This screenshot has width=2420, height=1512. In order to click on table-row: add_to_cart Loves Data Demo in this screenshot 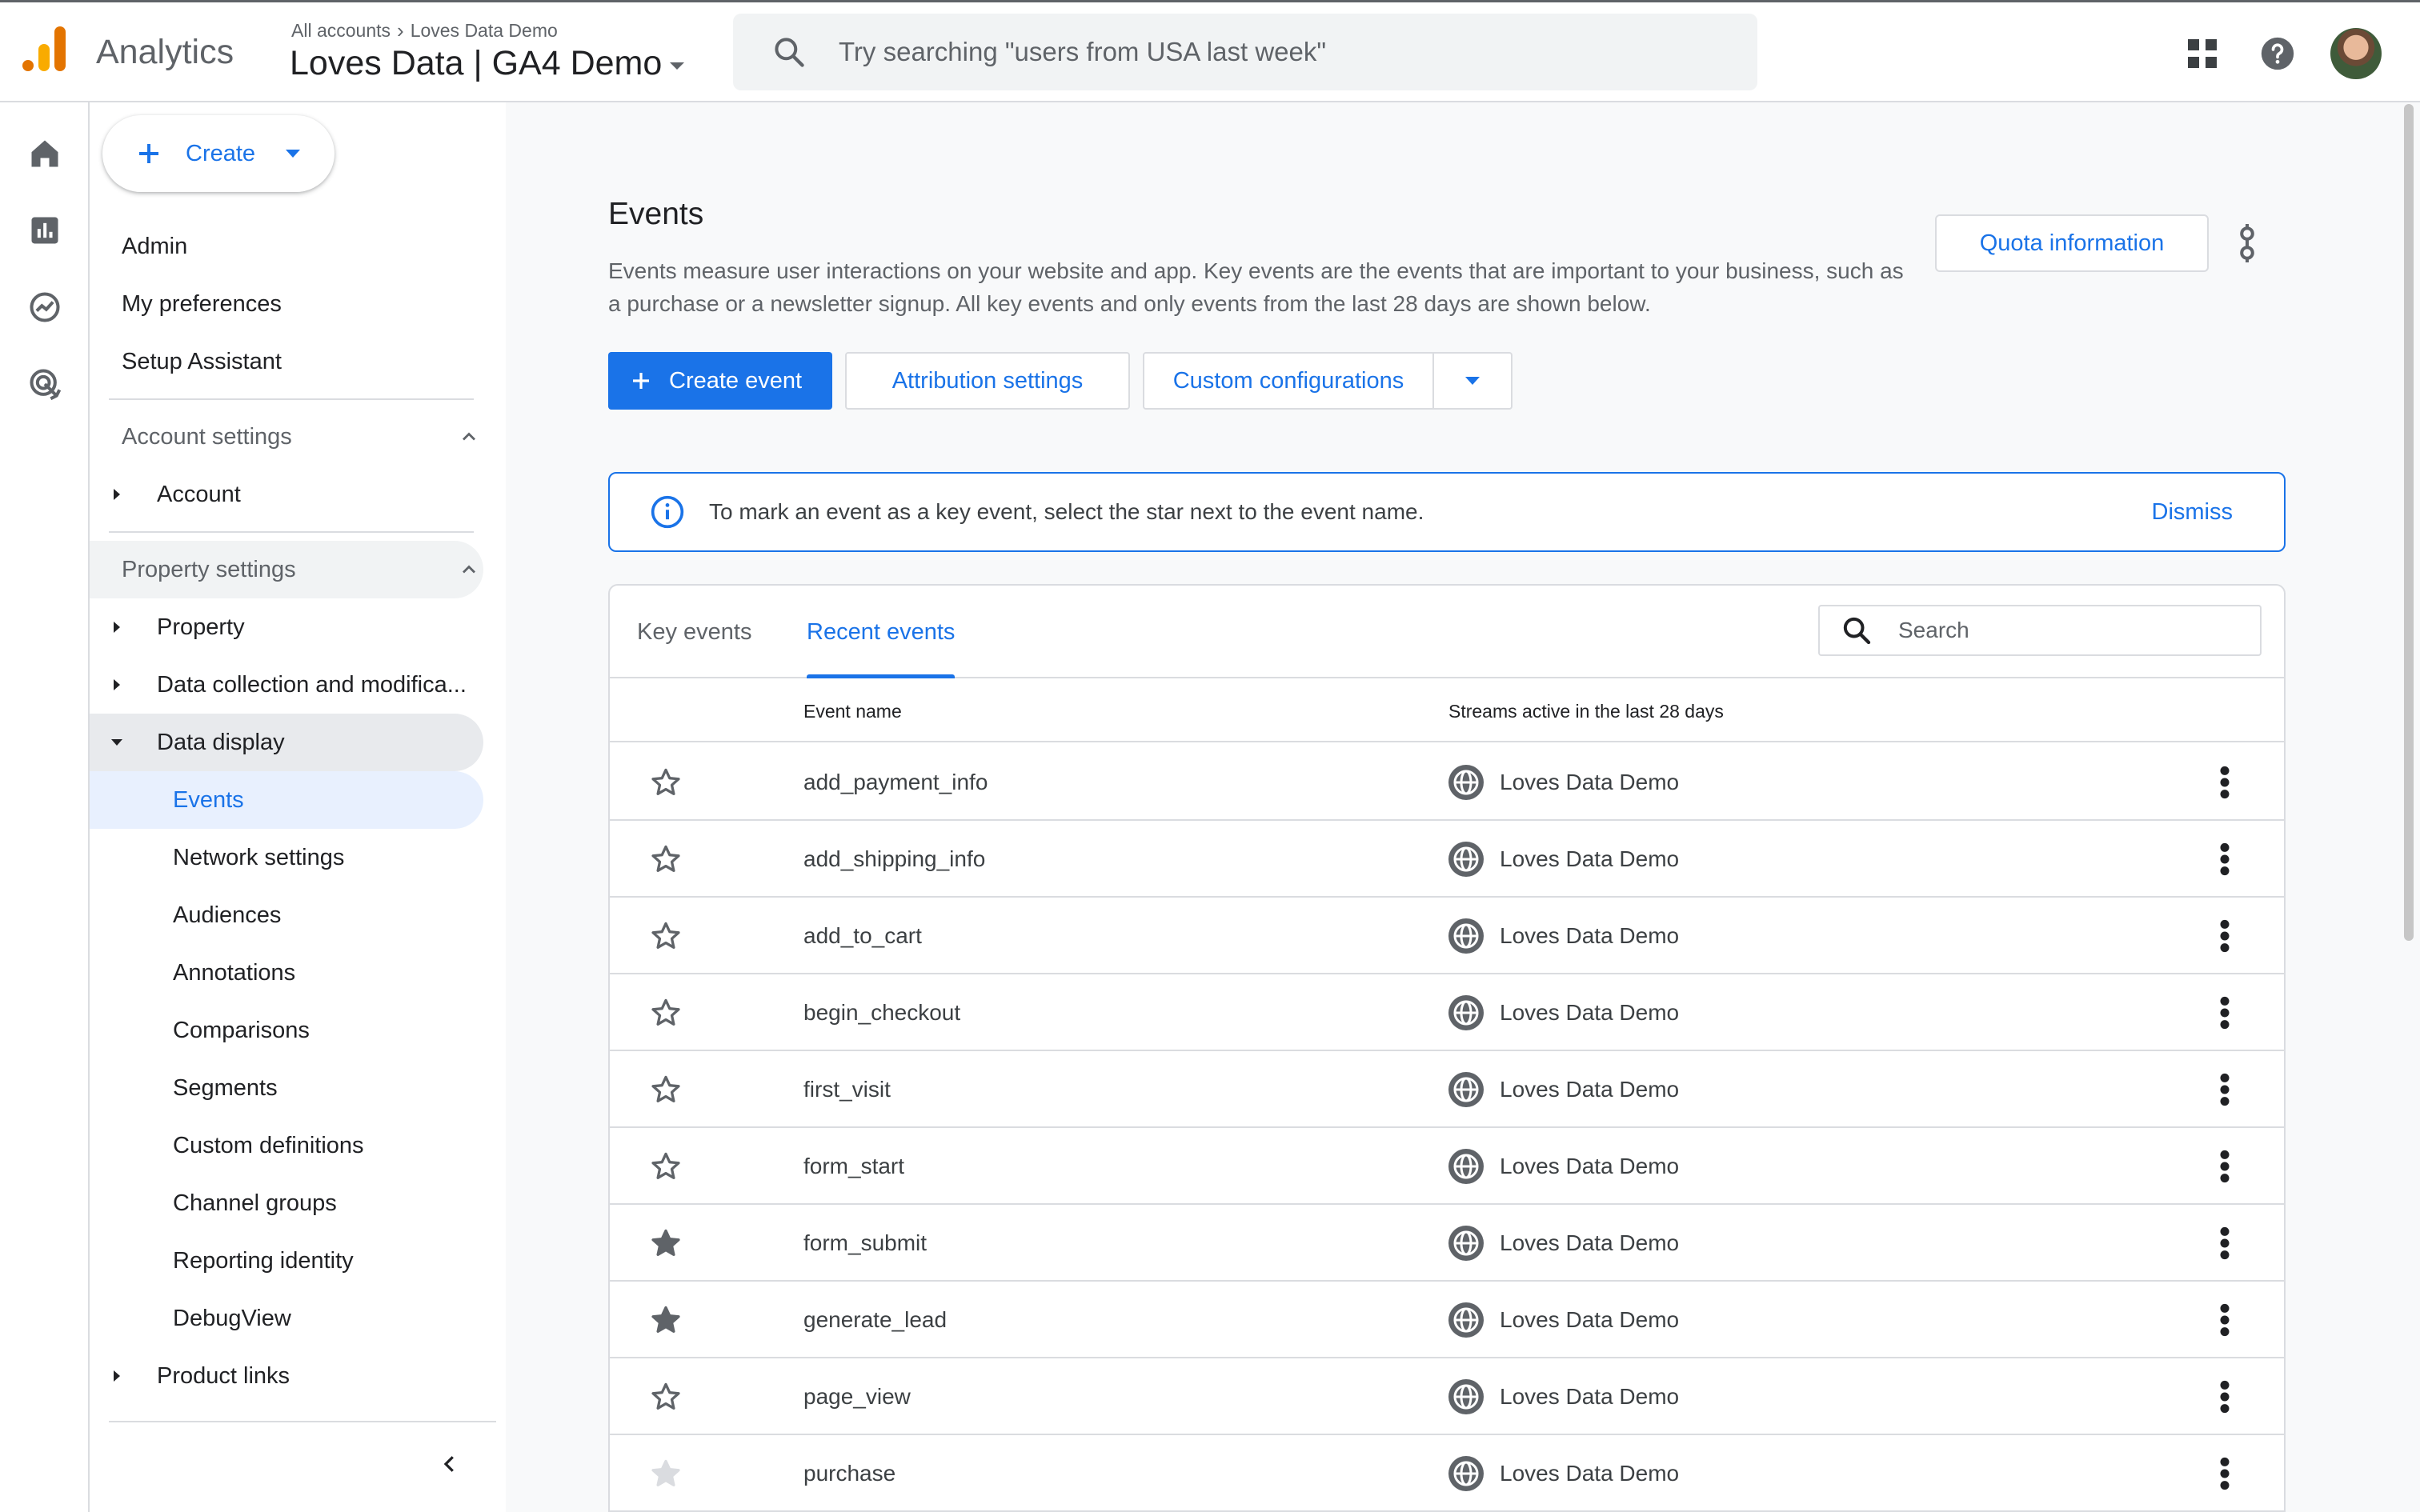, I will do `click(1447, 936)`.